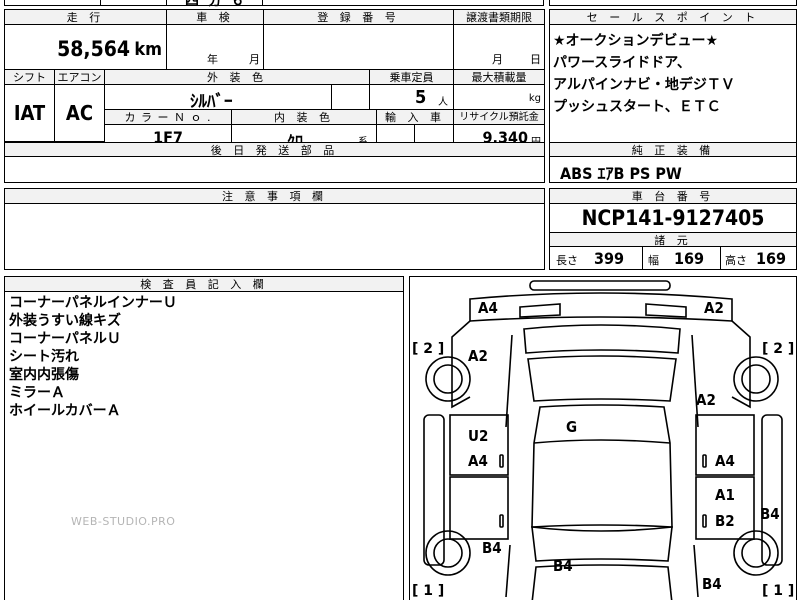  I want to click on length-value: 399, so click(609, 258).